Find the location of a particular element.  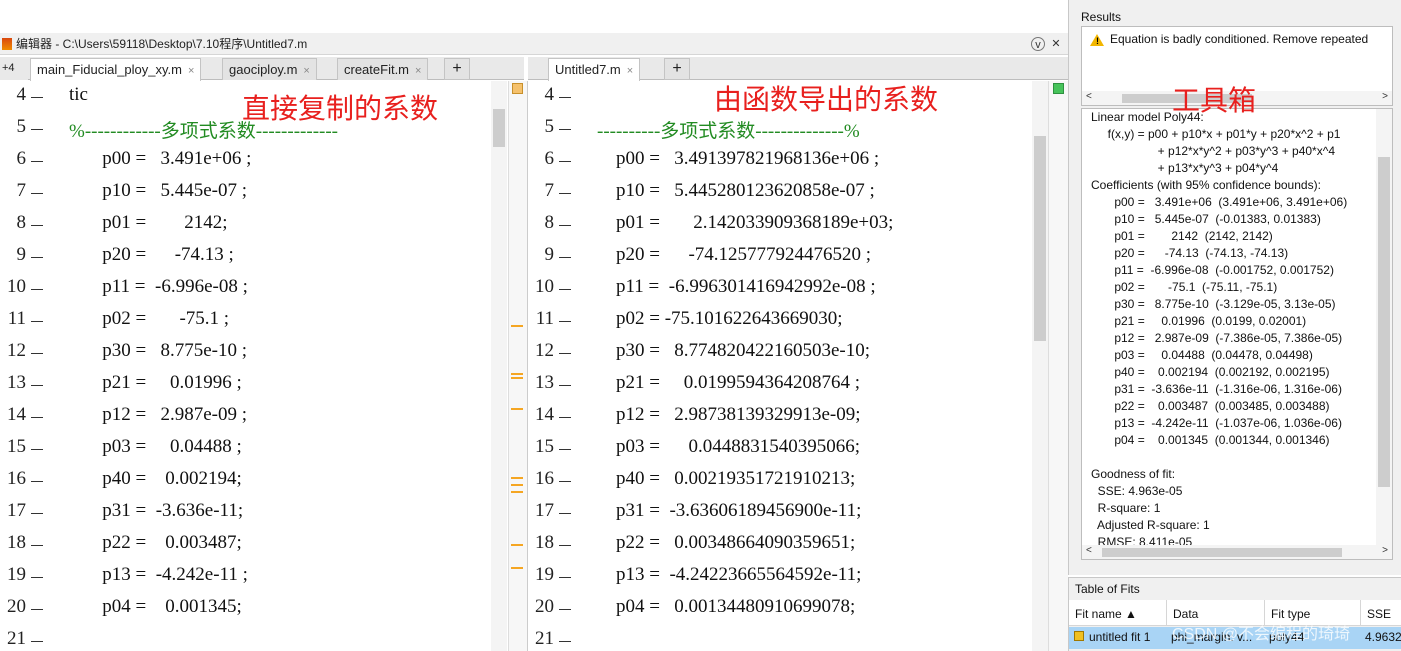

code-line: p31 = -3.63606189456900e-11; is located at coordinates (719, 511).